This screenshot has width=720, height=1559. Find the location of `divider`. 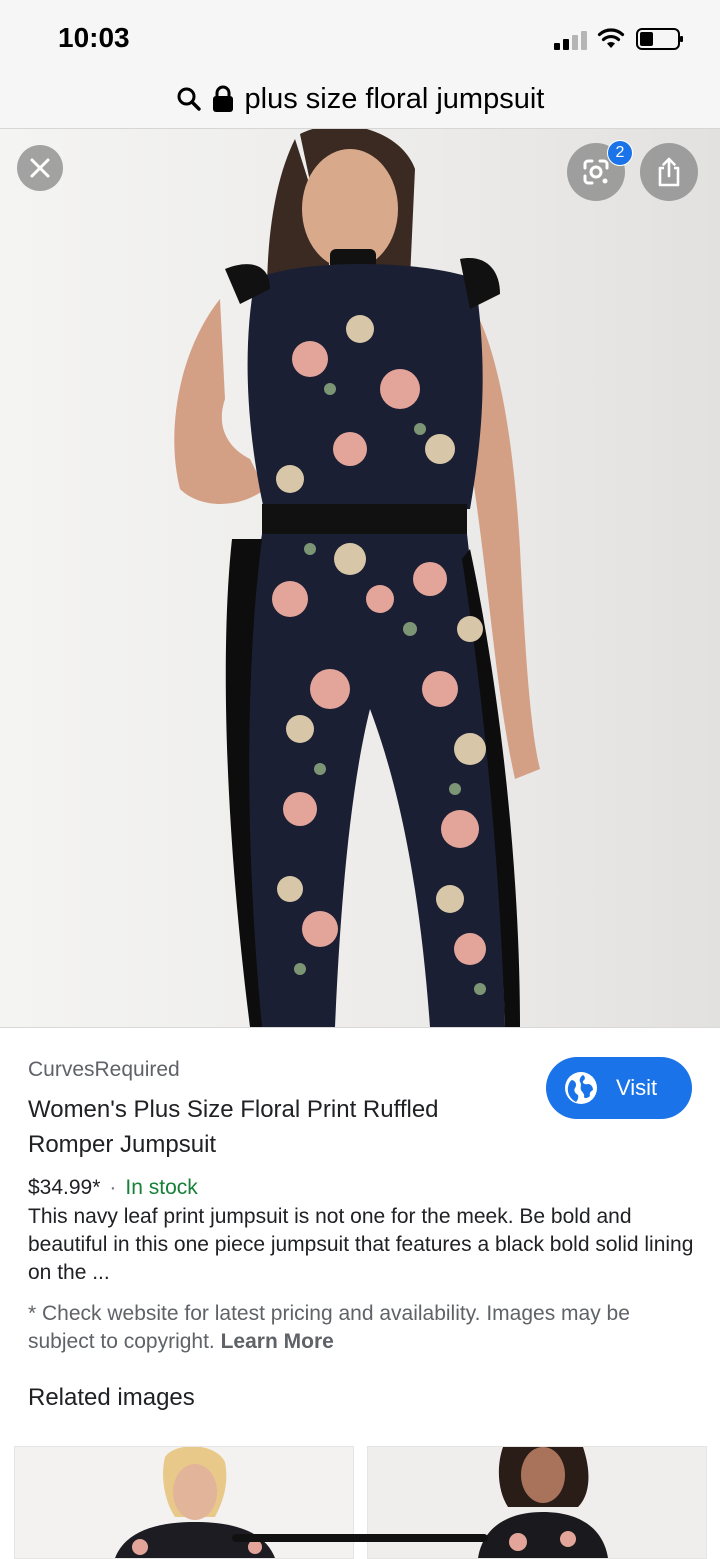

divider is located at coordinates (360, 1027).